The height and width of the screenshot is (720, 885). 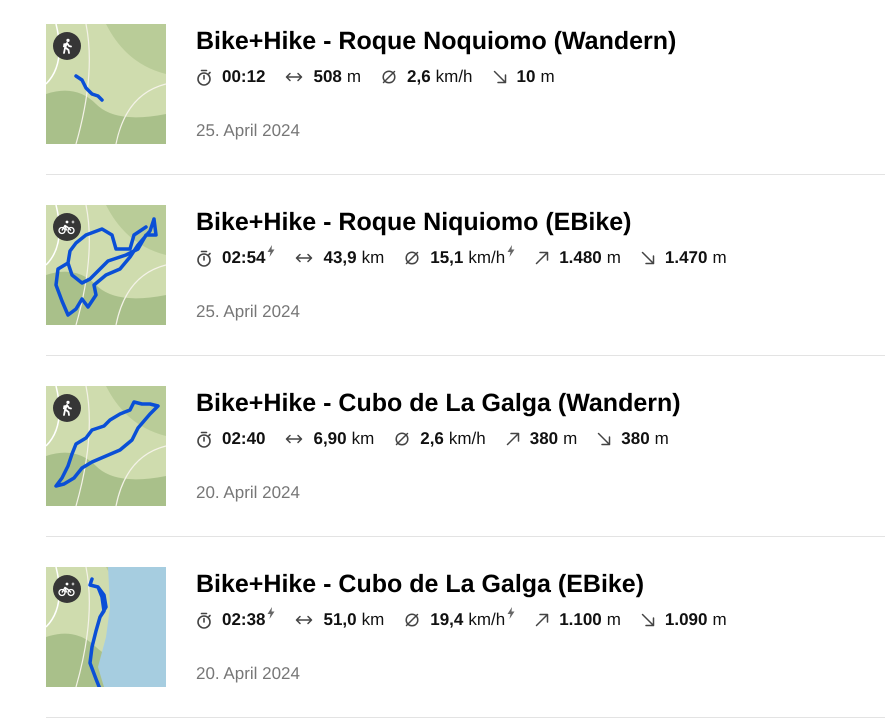 What do you see at coordinates (580, 620) in the screenshot?
I see `stat-value: 1.100` at bounding box center [580, 620].